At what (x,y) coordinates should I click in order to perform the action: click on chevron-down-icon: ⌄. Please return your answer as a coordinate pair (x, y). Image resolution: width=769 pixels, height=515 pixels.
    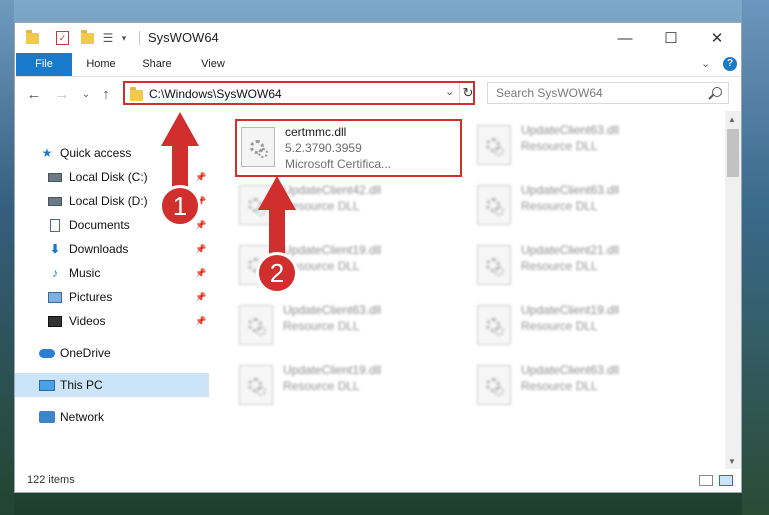
    Looking at the image, I should click on (86, 94).